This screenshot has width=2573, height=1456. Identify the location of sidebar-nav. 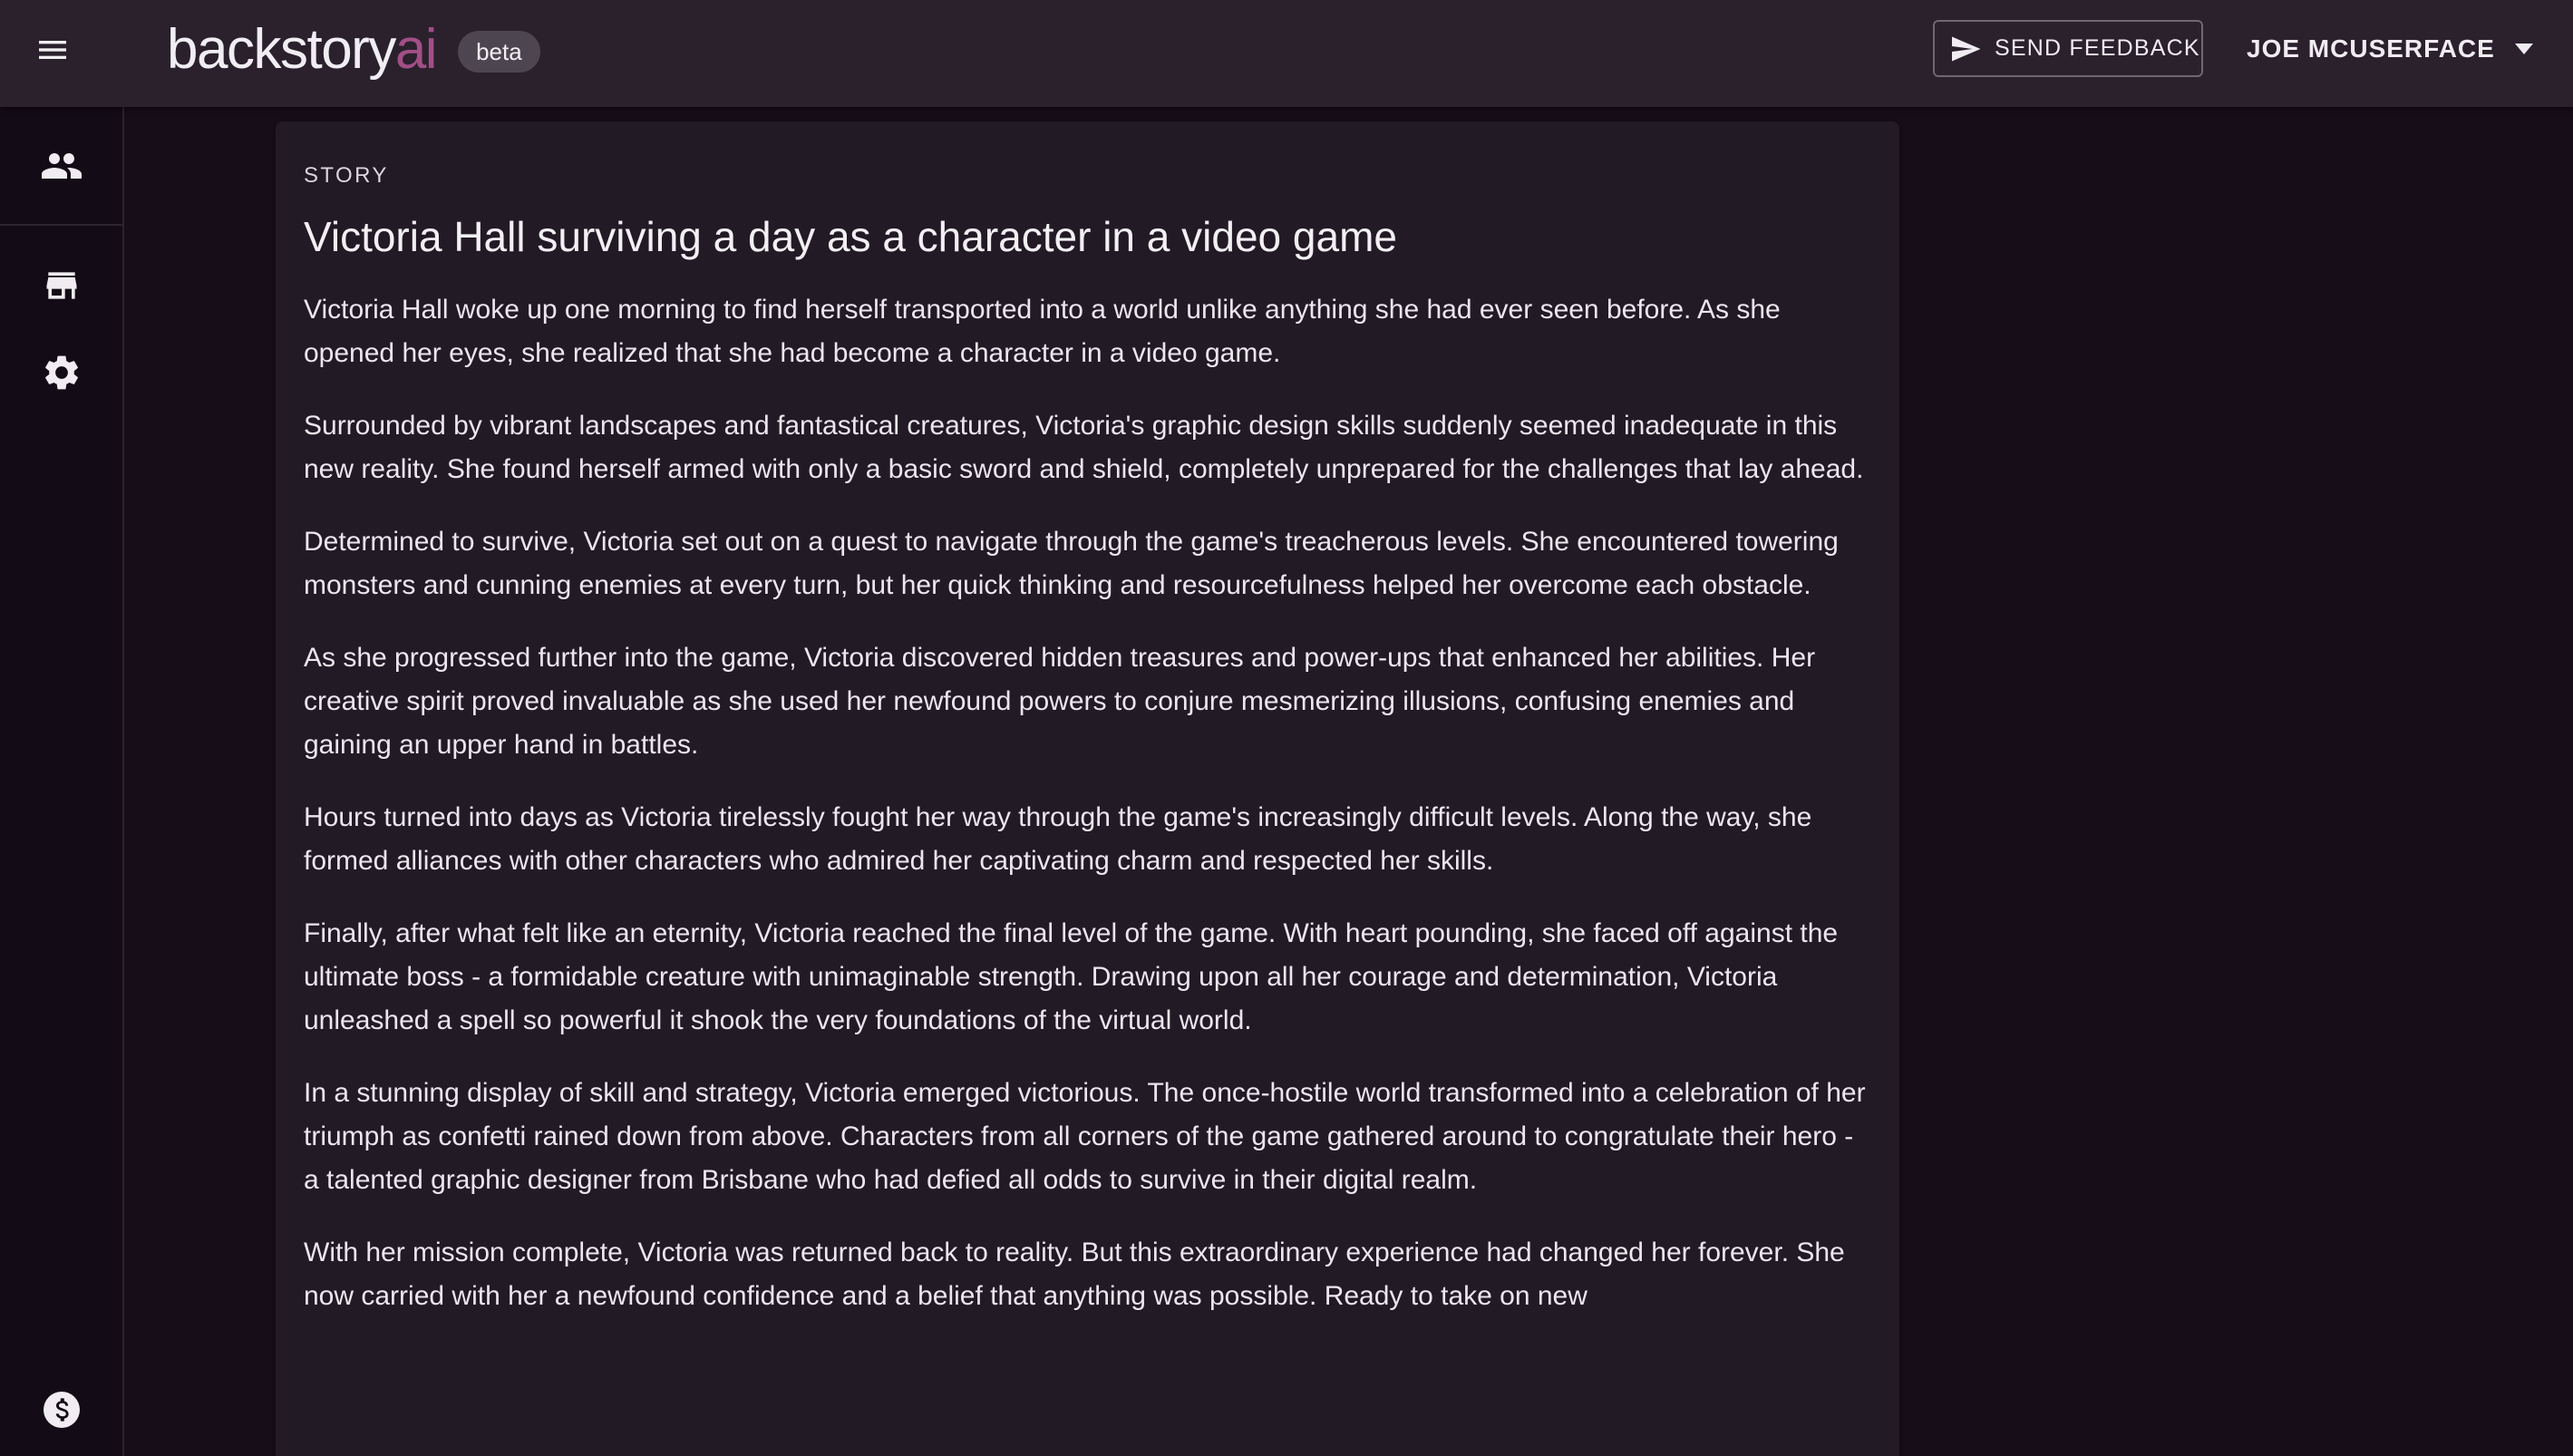
(62, 781).